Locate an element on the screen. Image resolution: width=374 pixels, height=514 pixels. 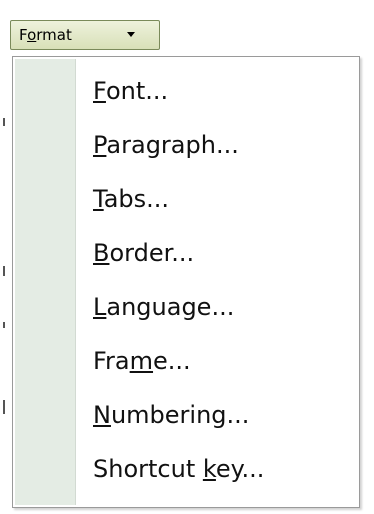
menu-icon-strip is located at coordinates (45, 282).